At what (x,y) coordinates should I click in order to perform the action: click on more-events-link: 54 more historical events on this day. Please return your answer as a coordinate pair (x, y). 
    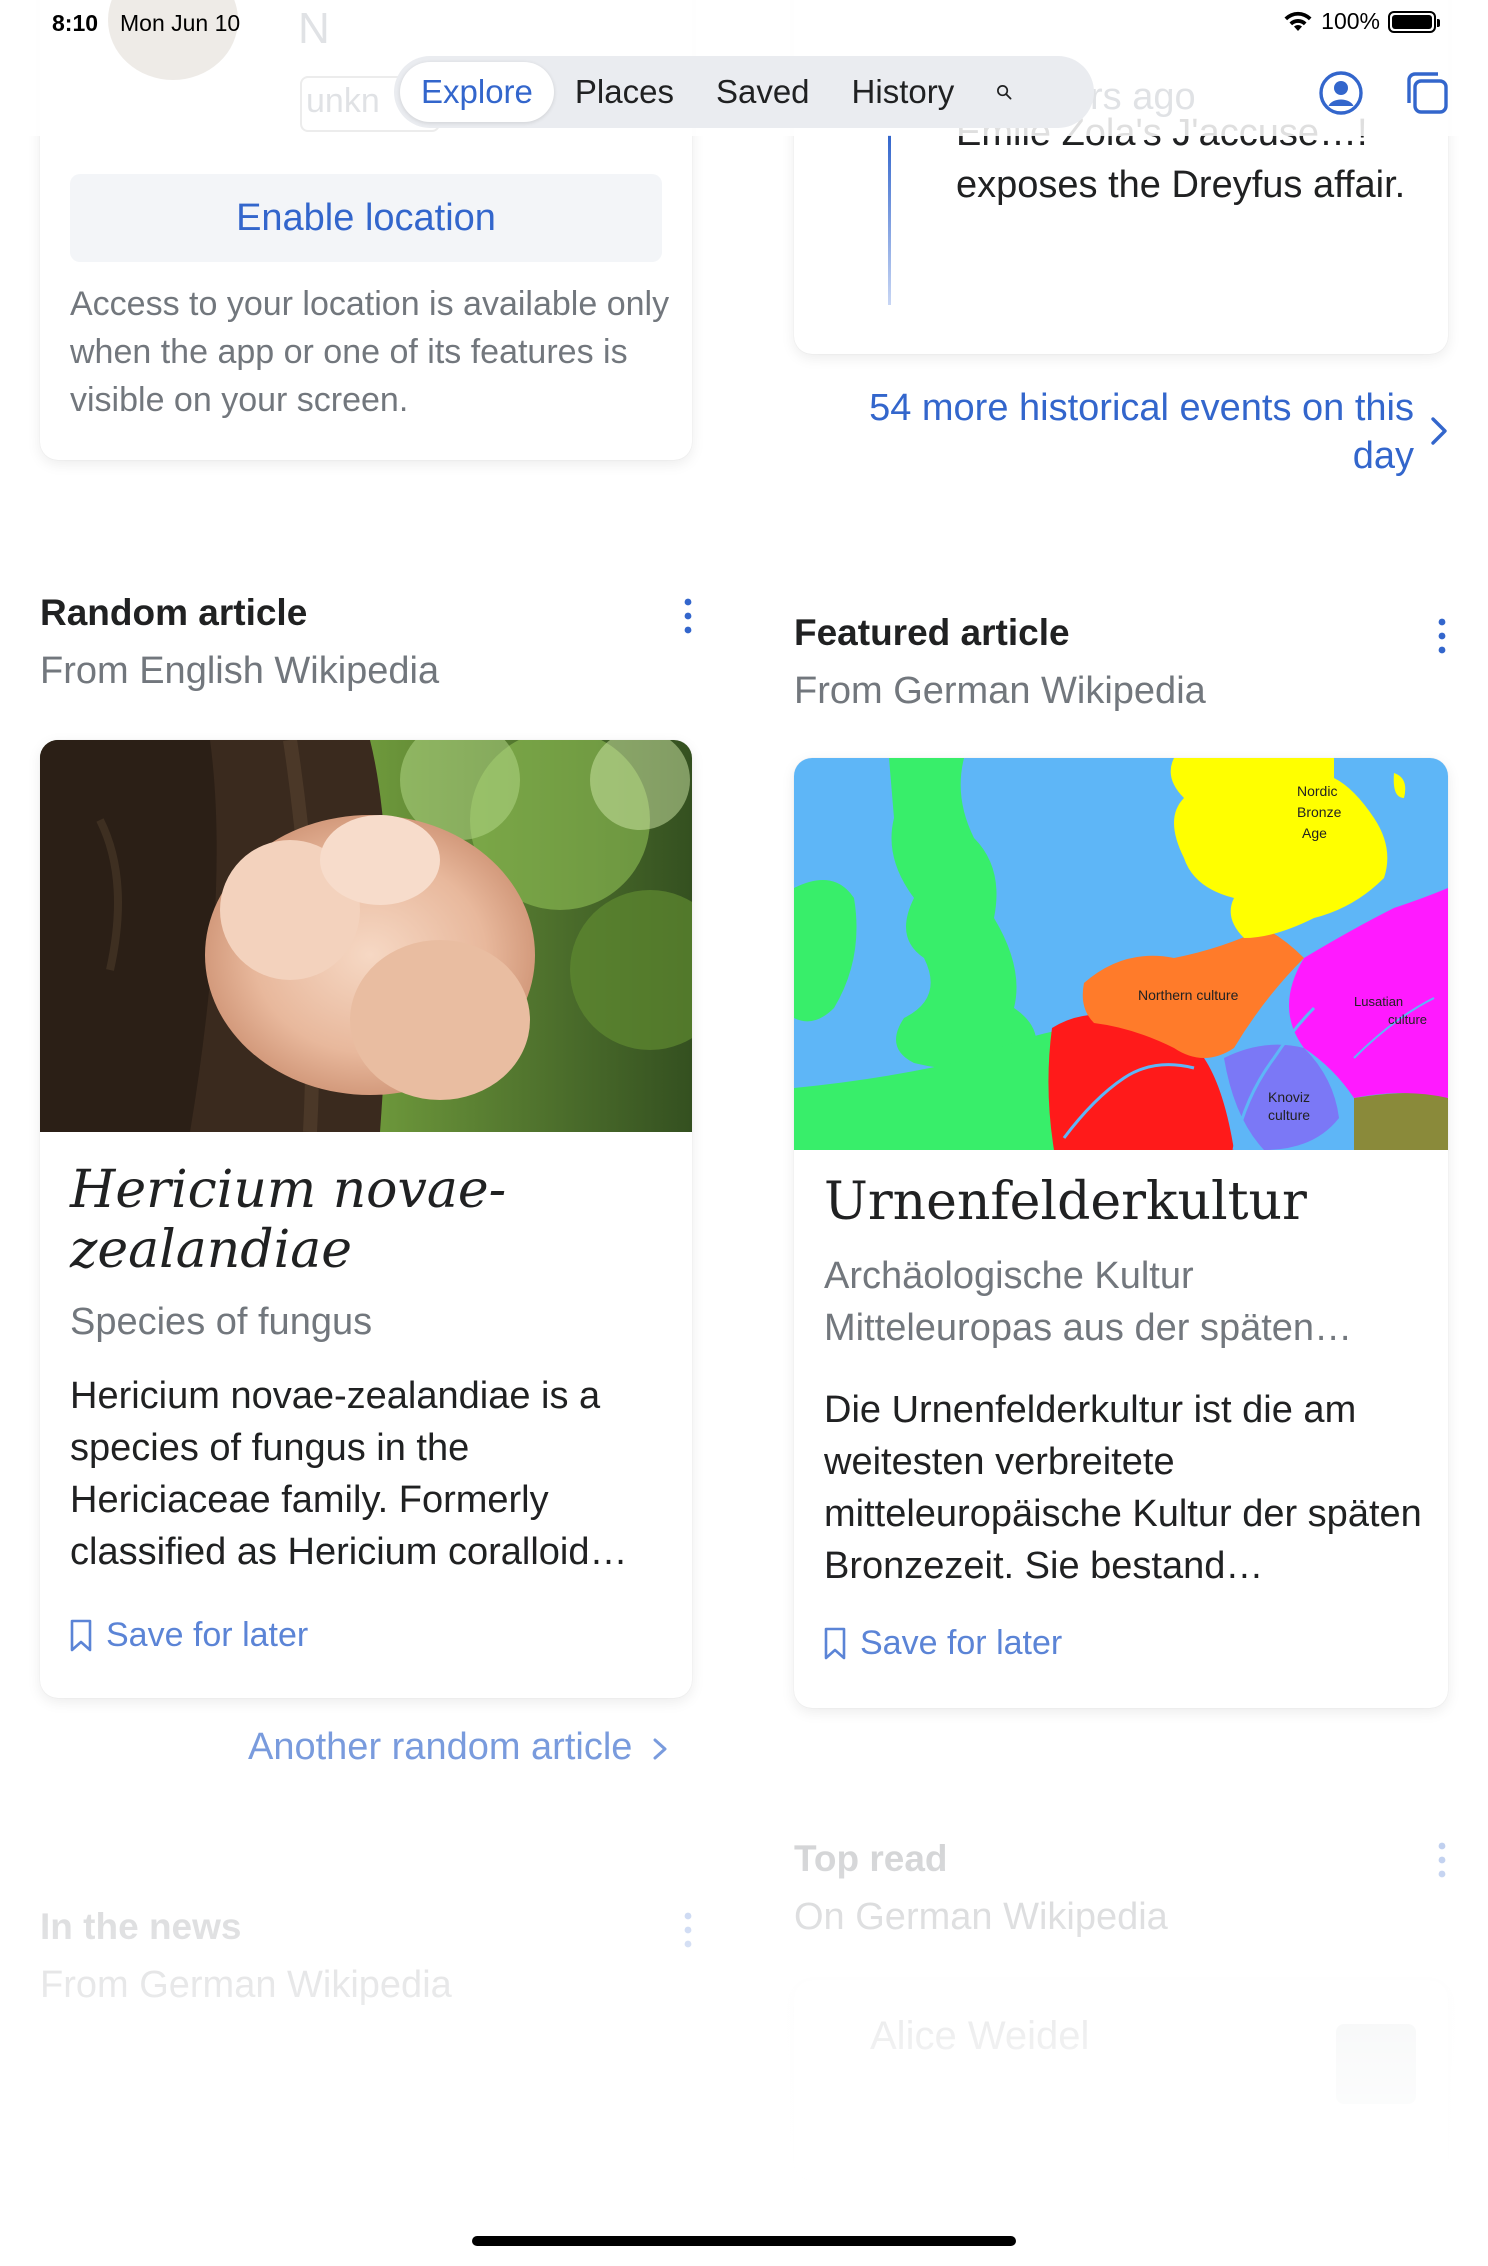
    Looking at the image, I should click on (1134, 432).